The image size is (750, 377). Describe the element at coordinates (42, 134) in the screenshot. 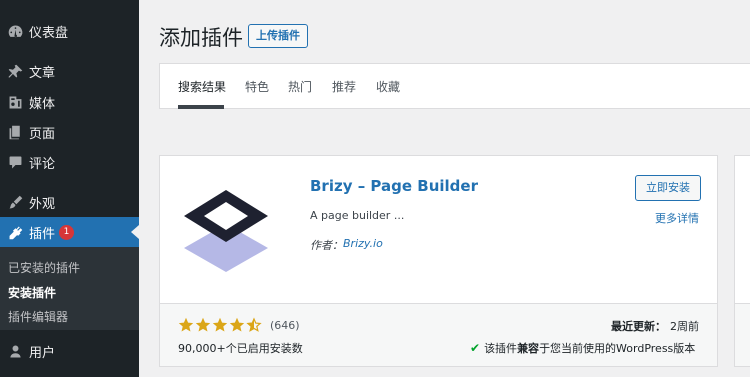

I see `menu-item-label: 页面` at that location.